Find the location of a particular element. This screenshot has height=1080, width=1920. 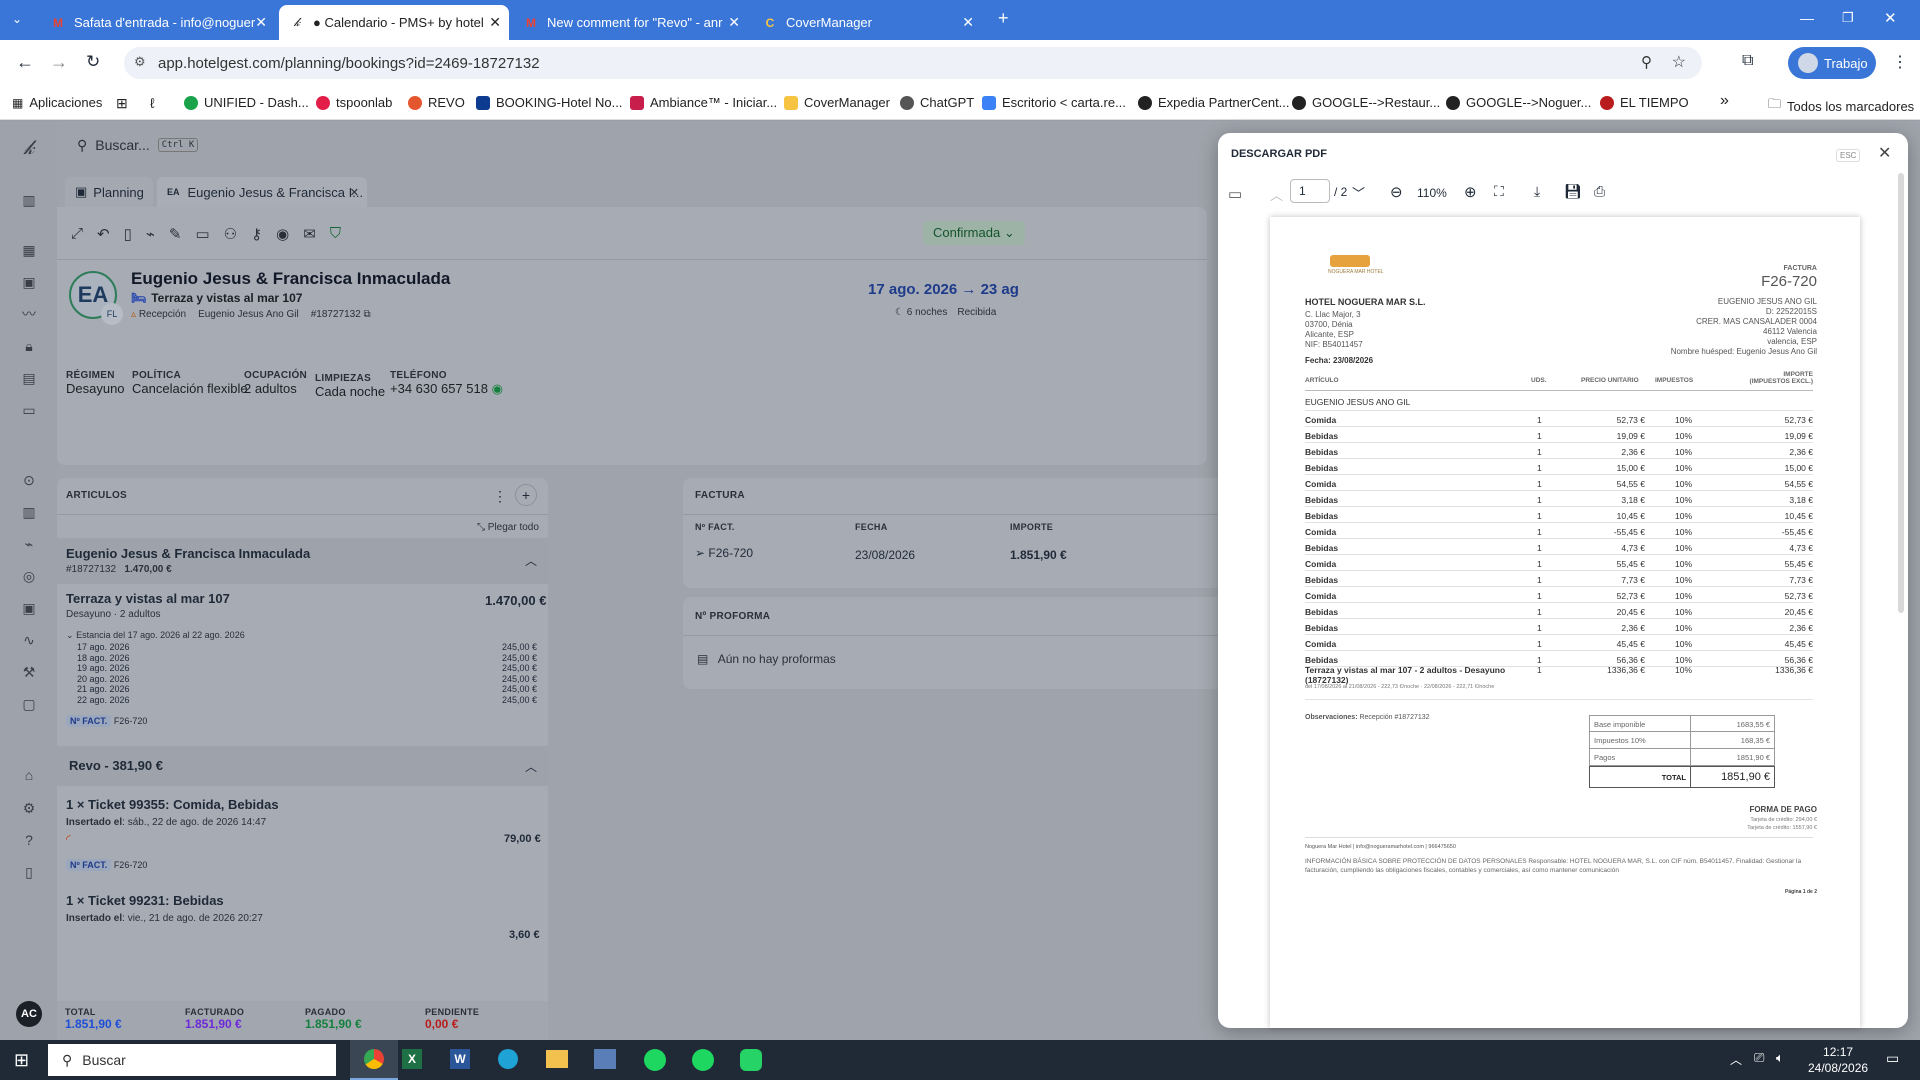

calendar-check-icon: ▣ is located at coordinates (29, 608).